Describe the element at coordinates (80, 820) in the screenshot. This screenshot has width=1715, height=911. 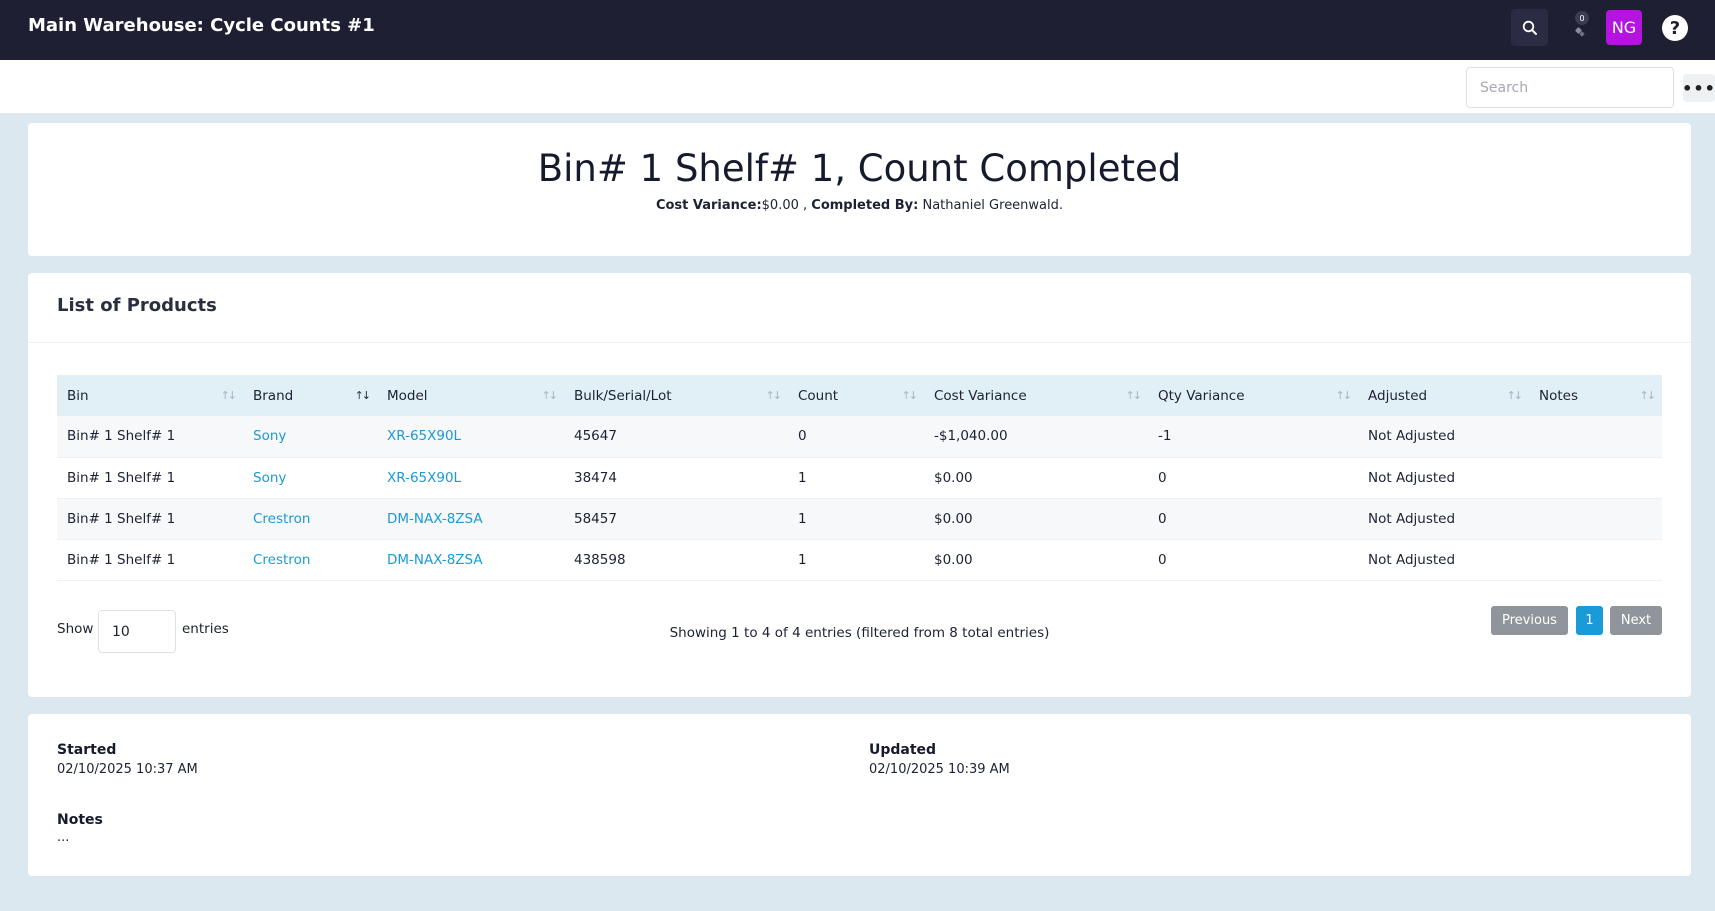
I see `notes-label: Notes` at that location.